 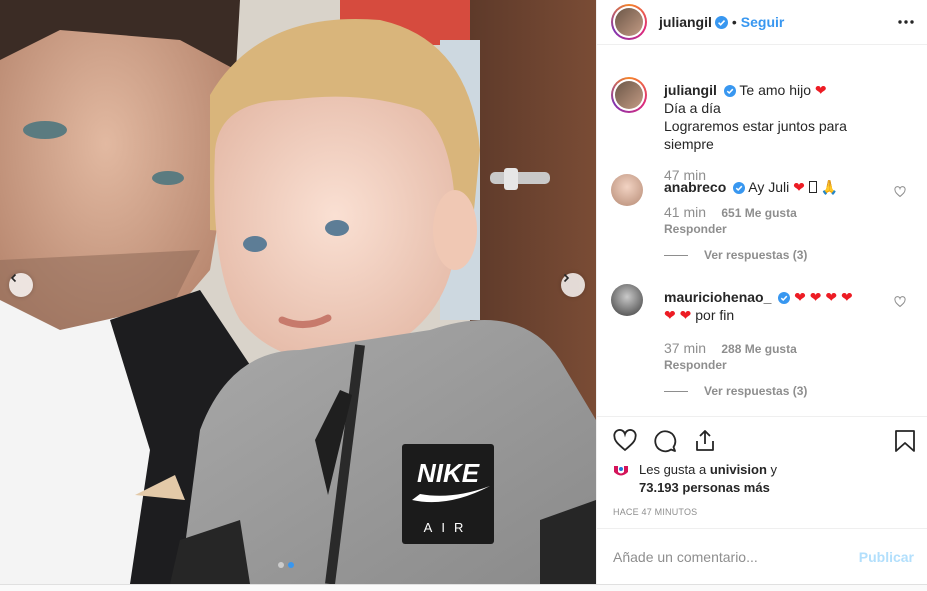 I want to click on comment-meta: 41 min 651 Me gusta Responder, so click(x=779, y=220).